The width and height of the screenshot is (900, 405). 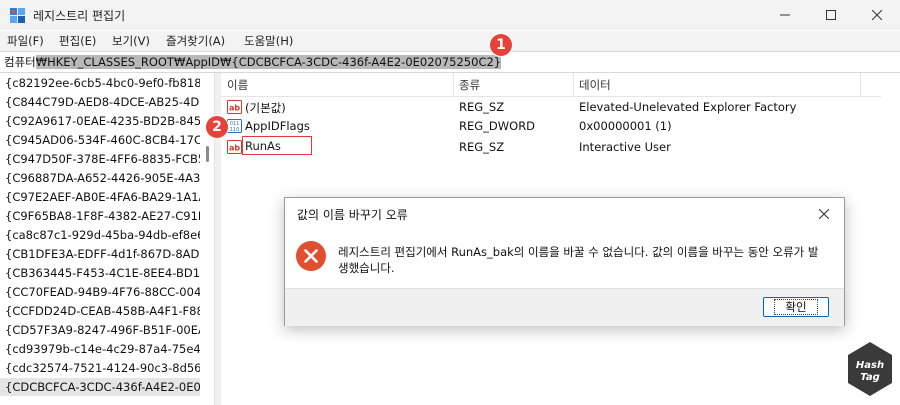 I want to click on tree-scrollbar-thumb, so click(x=207, y=154).